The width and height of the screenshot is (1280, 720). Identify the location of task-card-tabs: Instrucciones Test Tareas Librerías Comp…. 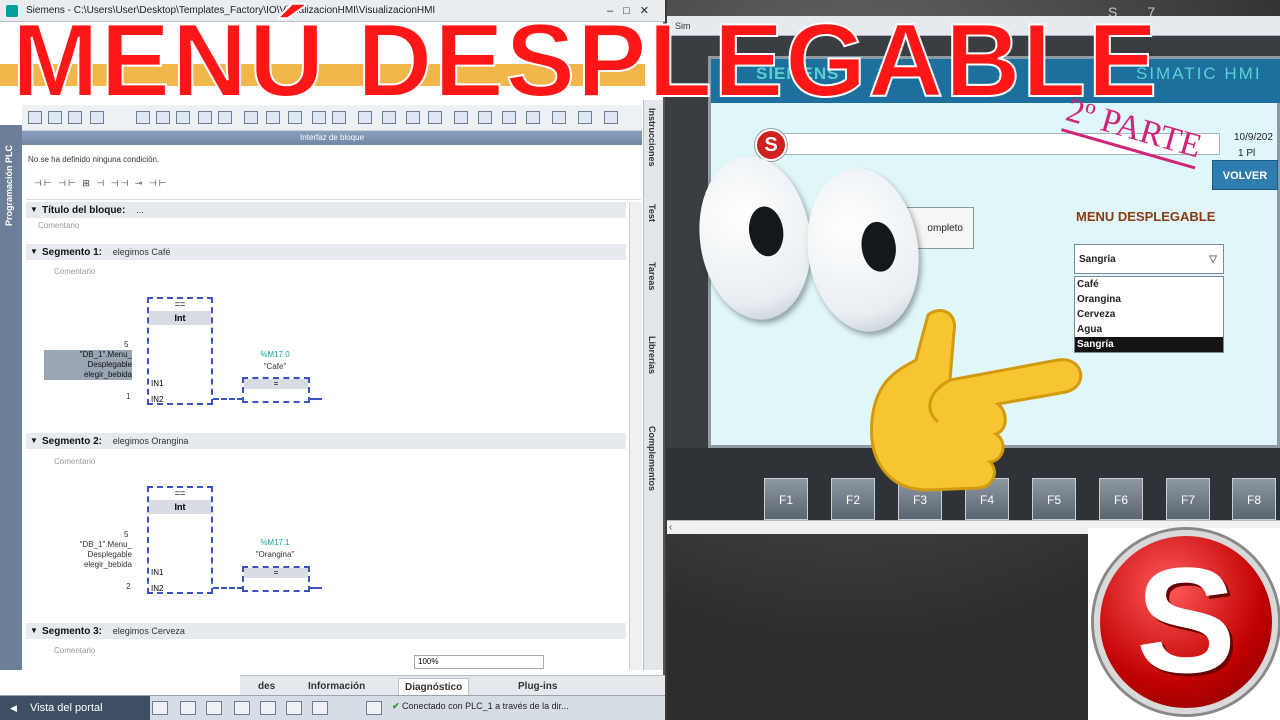
(653, 385).